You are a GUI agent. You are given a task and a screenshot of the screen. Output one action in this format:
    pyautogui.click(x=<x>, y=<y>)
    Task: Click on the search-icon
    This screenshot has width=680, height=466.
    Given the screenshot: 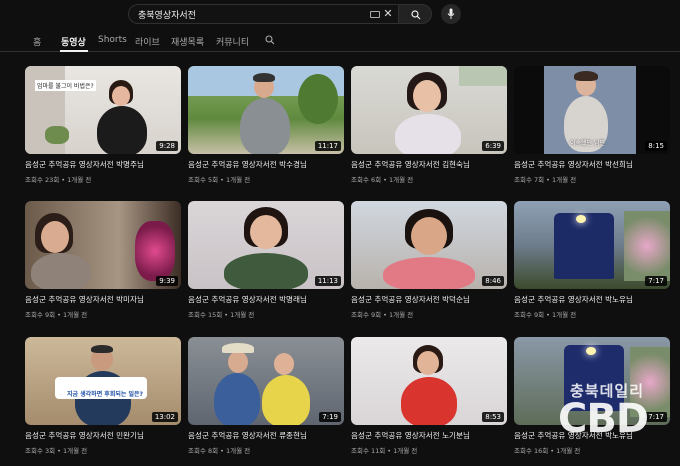 What is the action you would take?
    pyautogui.click(x=416, y=15)
    